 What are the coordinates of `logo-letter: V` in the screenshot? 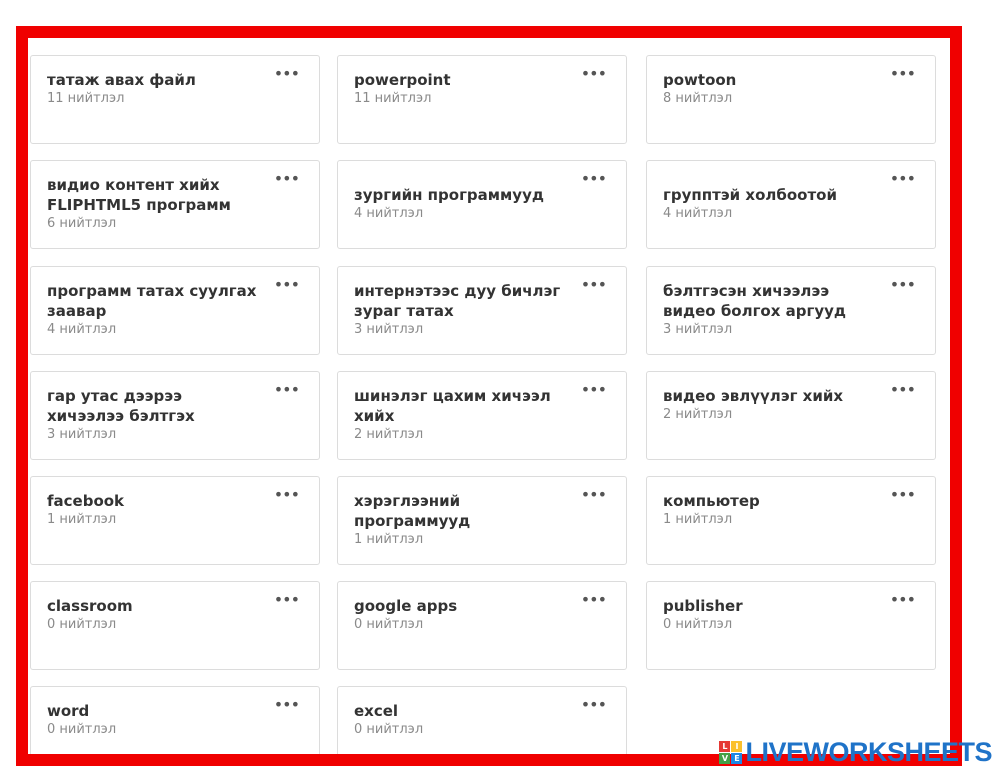 It's located at (725, 758).